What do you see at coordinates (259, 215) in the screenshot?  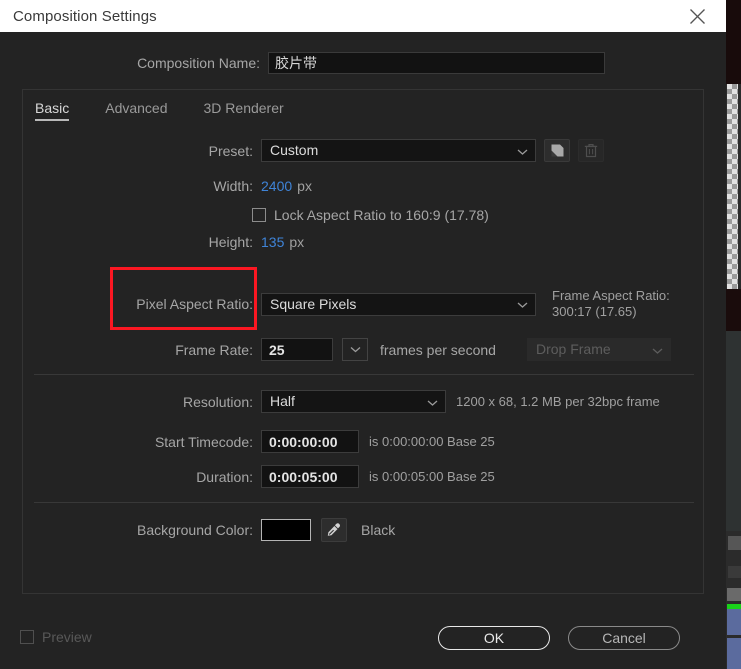 I see `lock-aspect-ratio-checkbox` at bounding box center [259, 215].